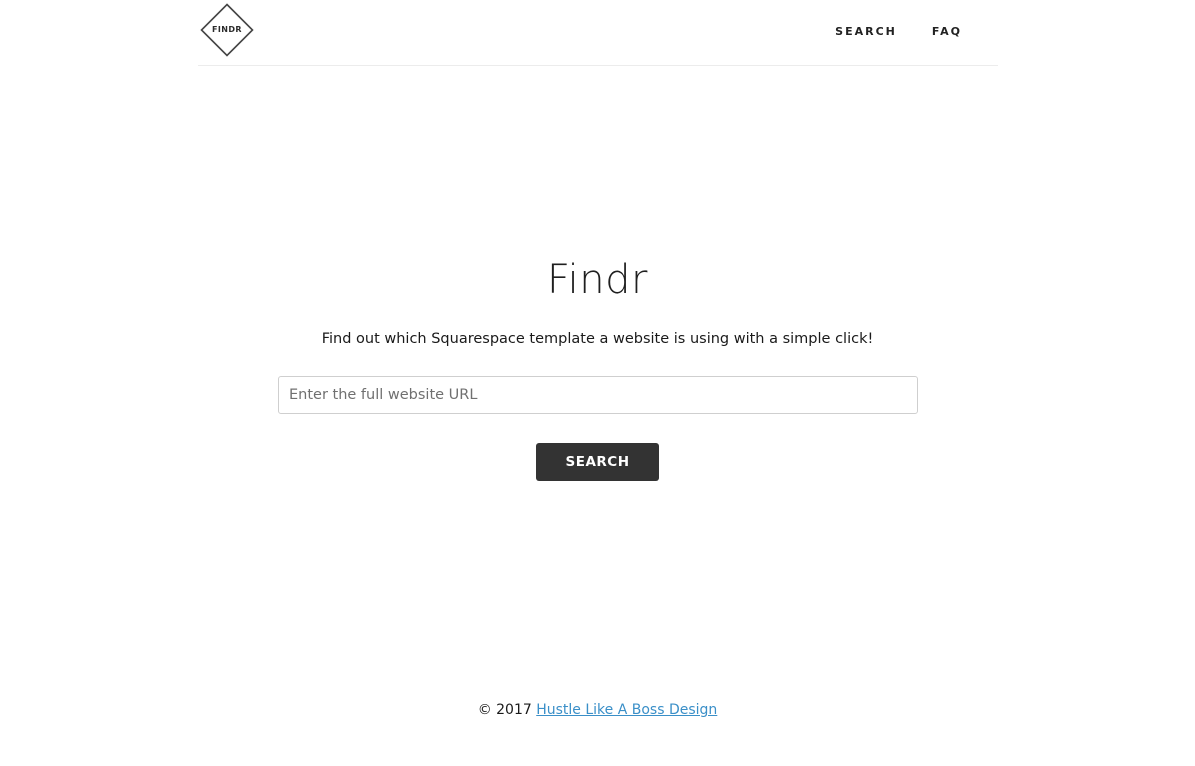 The width and height of the screenshot is (1195, 766). Describe the element at coordinates (866, 31) in the screenshot. I see `nav-item-search: SEARCH` at that location.